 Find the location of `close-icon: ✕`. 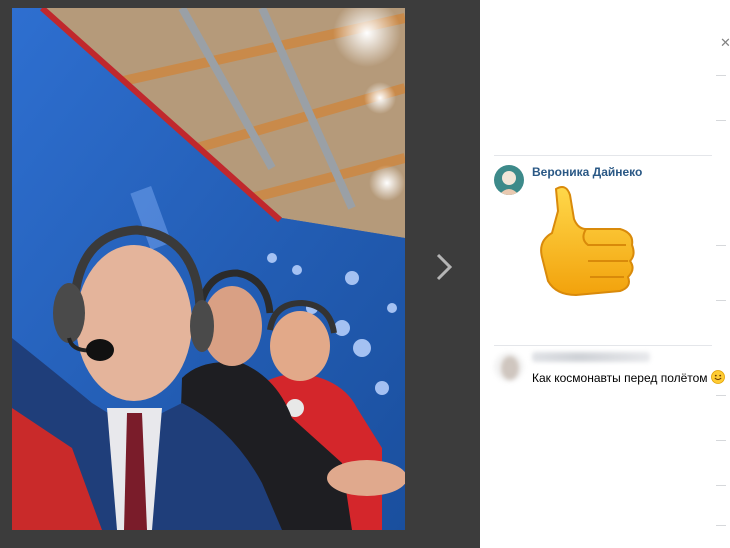

close-icon: ✕ is located at coordinates (725, 43).